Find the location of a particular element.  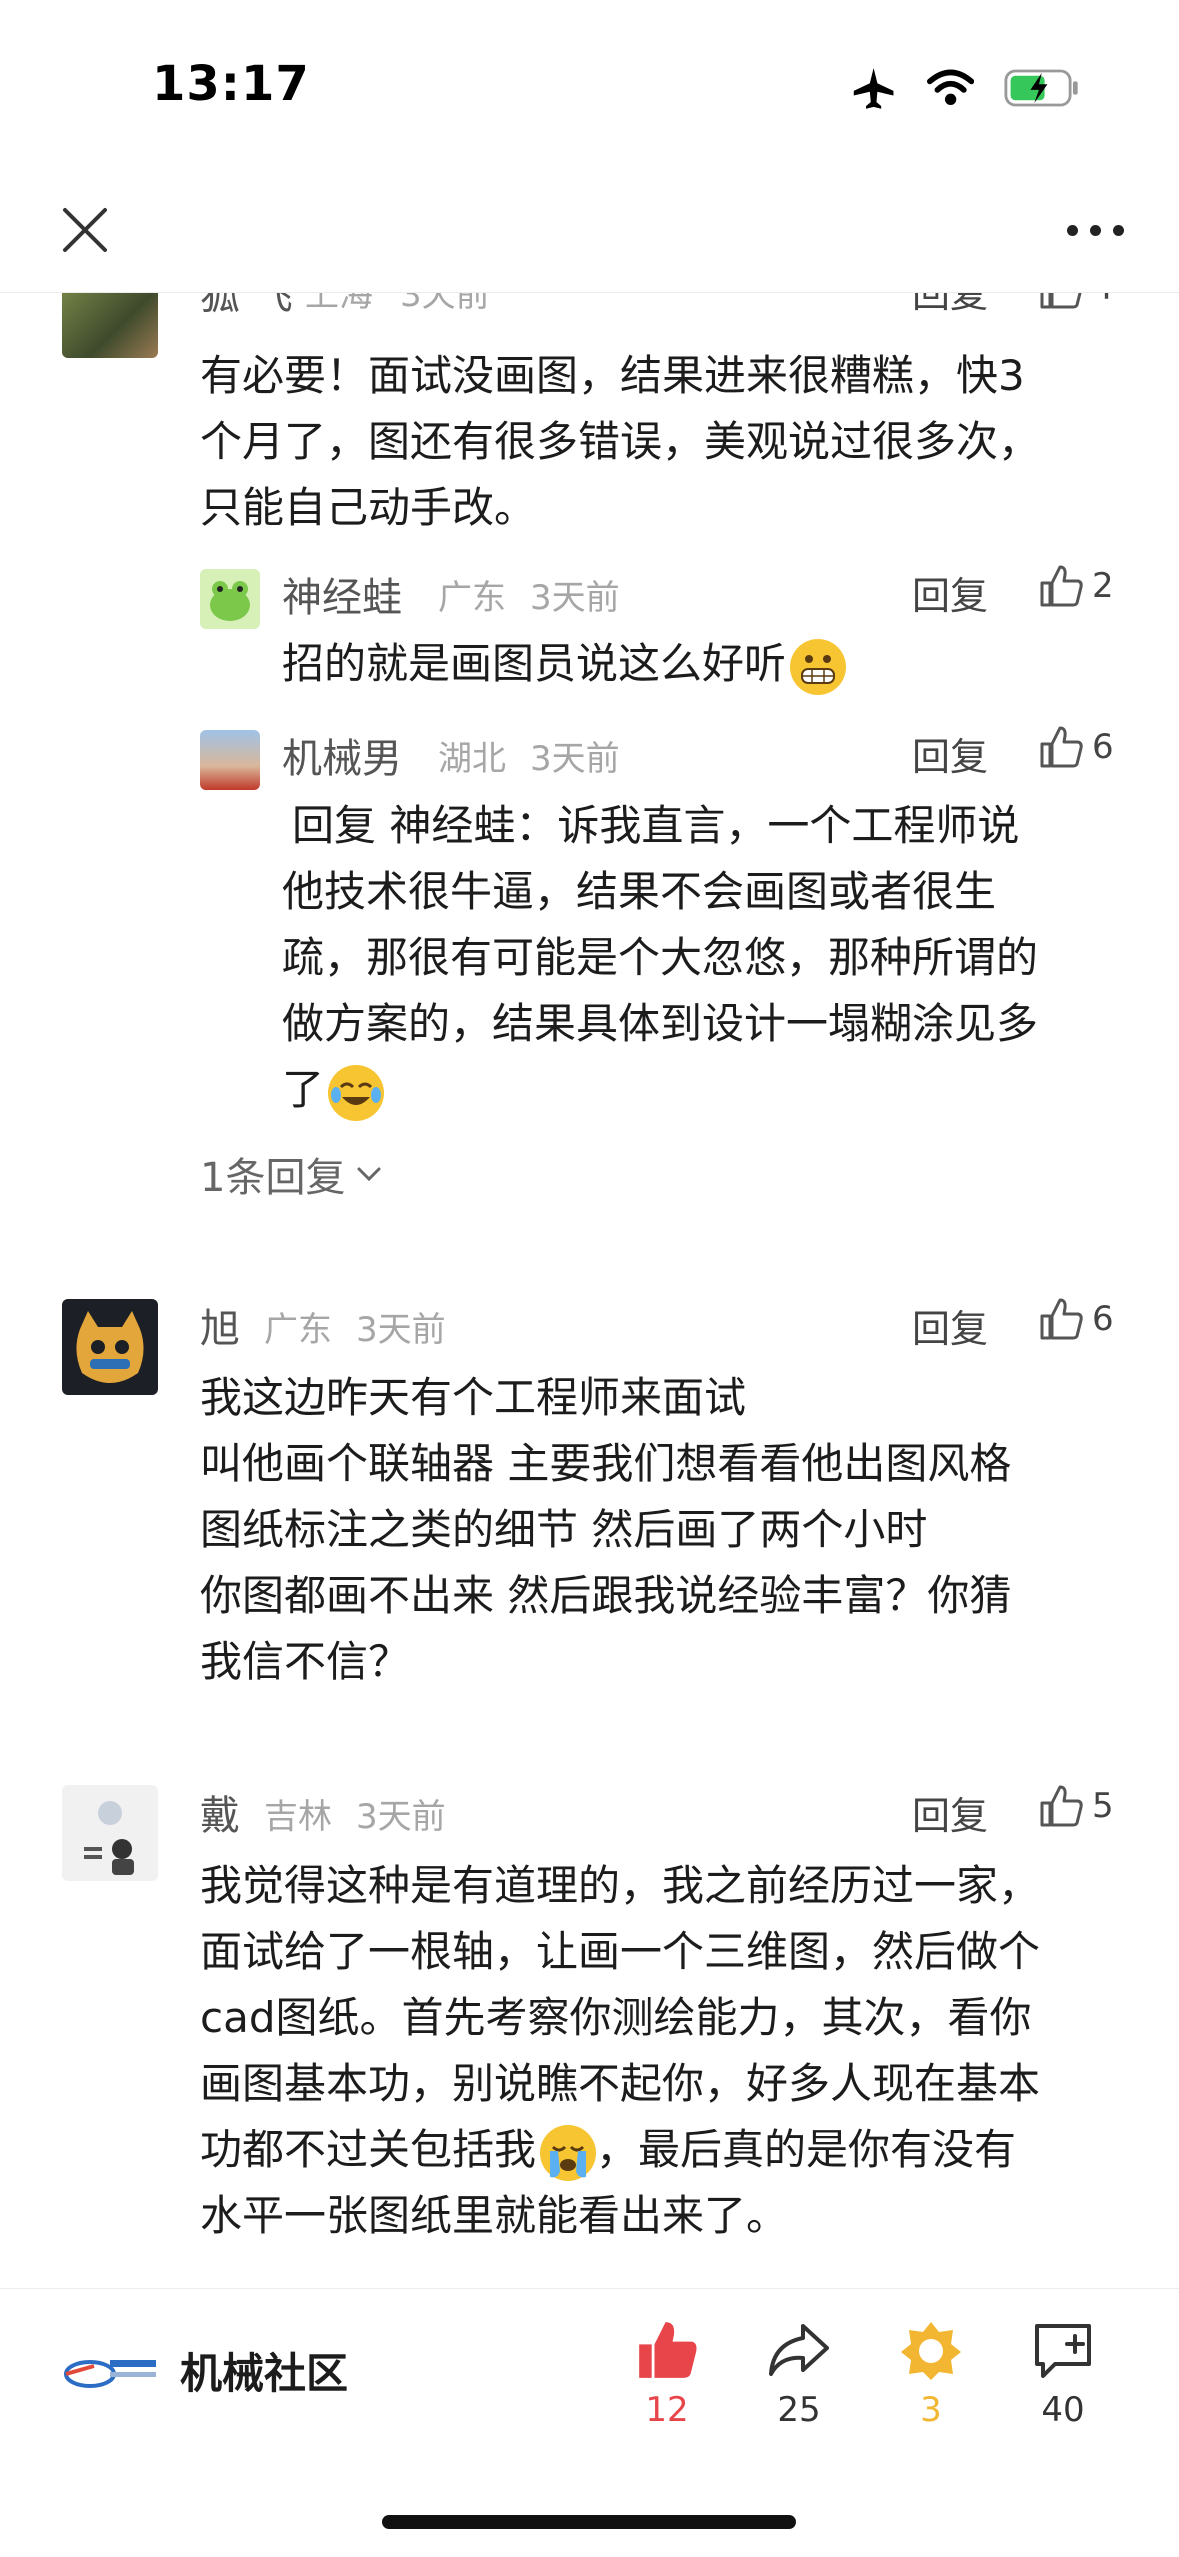

crying-emoji-icon is located at coordinates (568, 2152).